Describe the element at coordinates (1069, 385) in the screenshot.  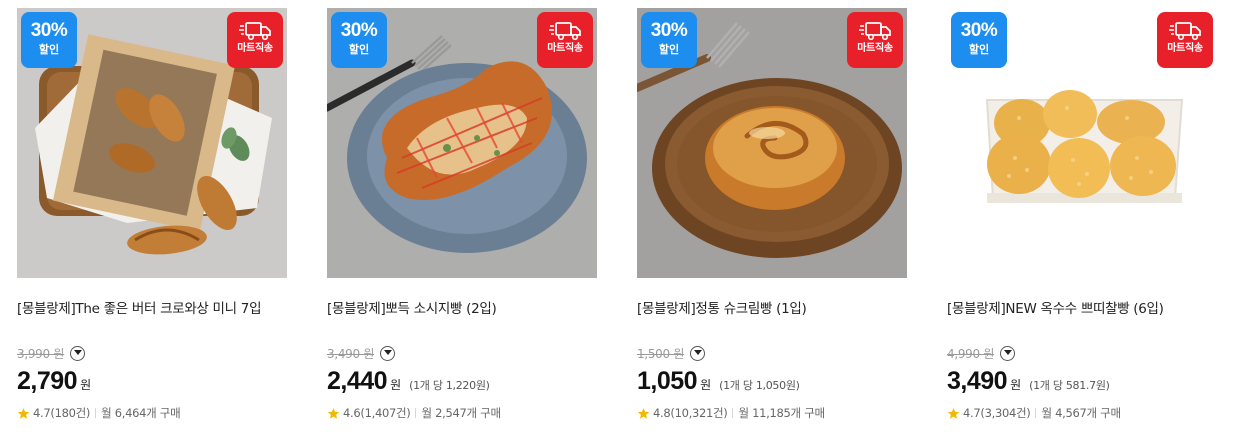
I see `unit-price: (1개 당 581.7원)` at that location.